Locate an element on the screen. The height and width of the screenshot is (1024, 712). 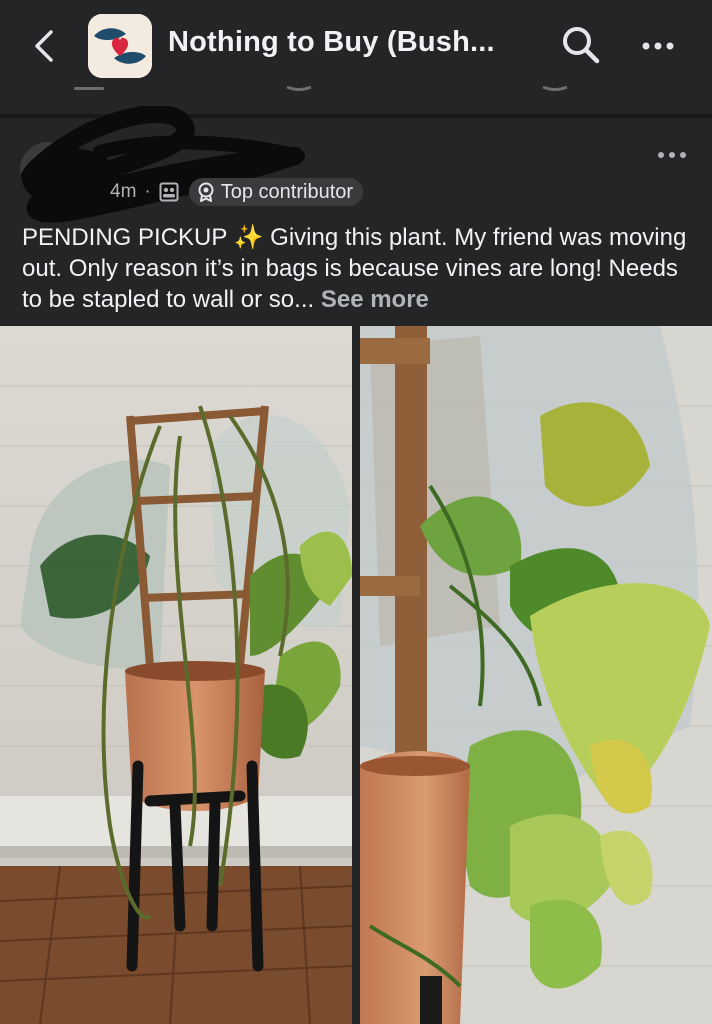
header-more-button is located at coordinates (658, 46).